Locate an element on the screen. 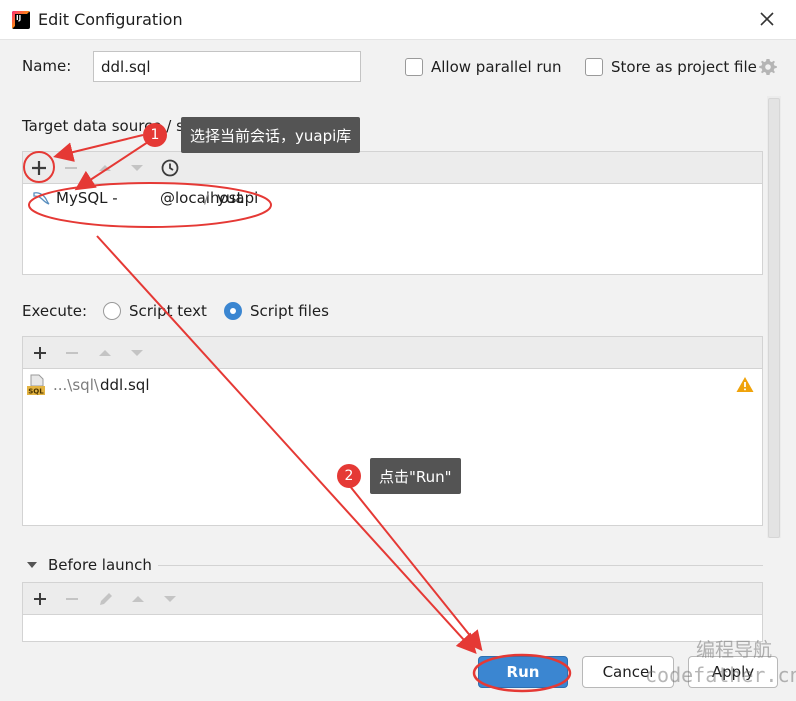  close-icon is located at coordinates (767, 19).